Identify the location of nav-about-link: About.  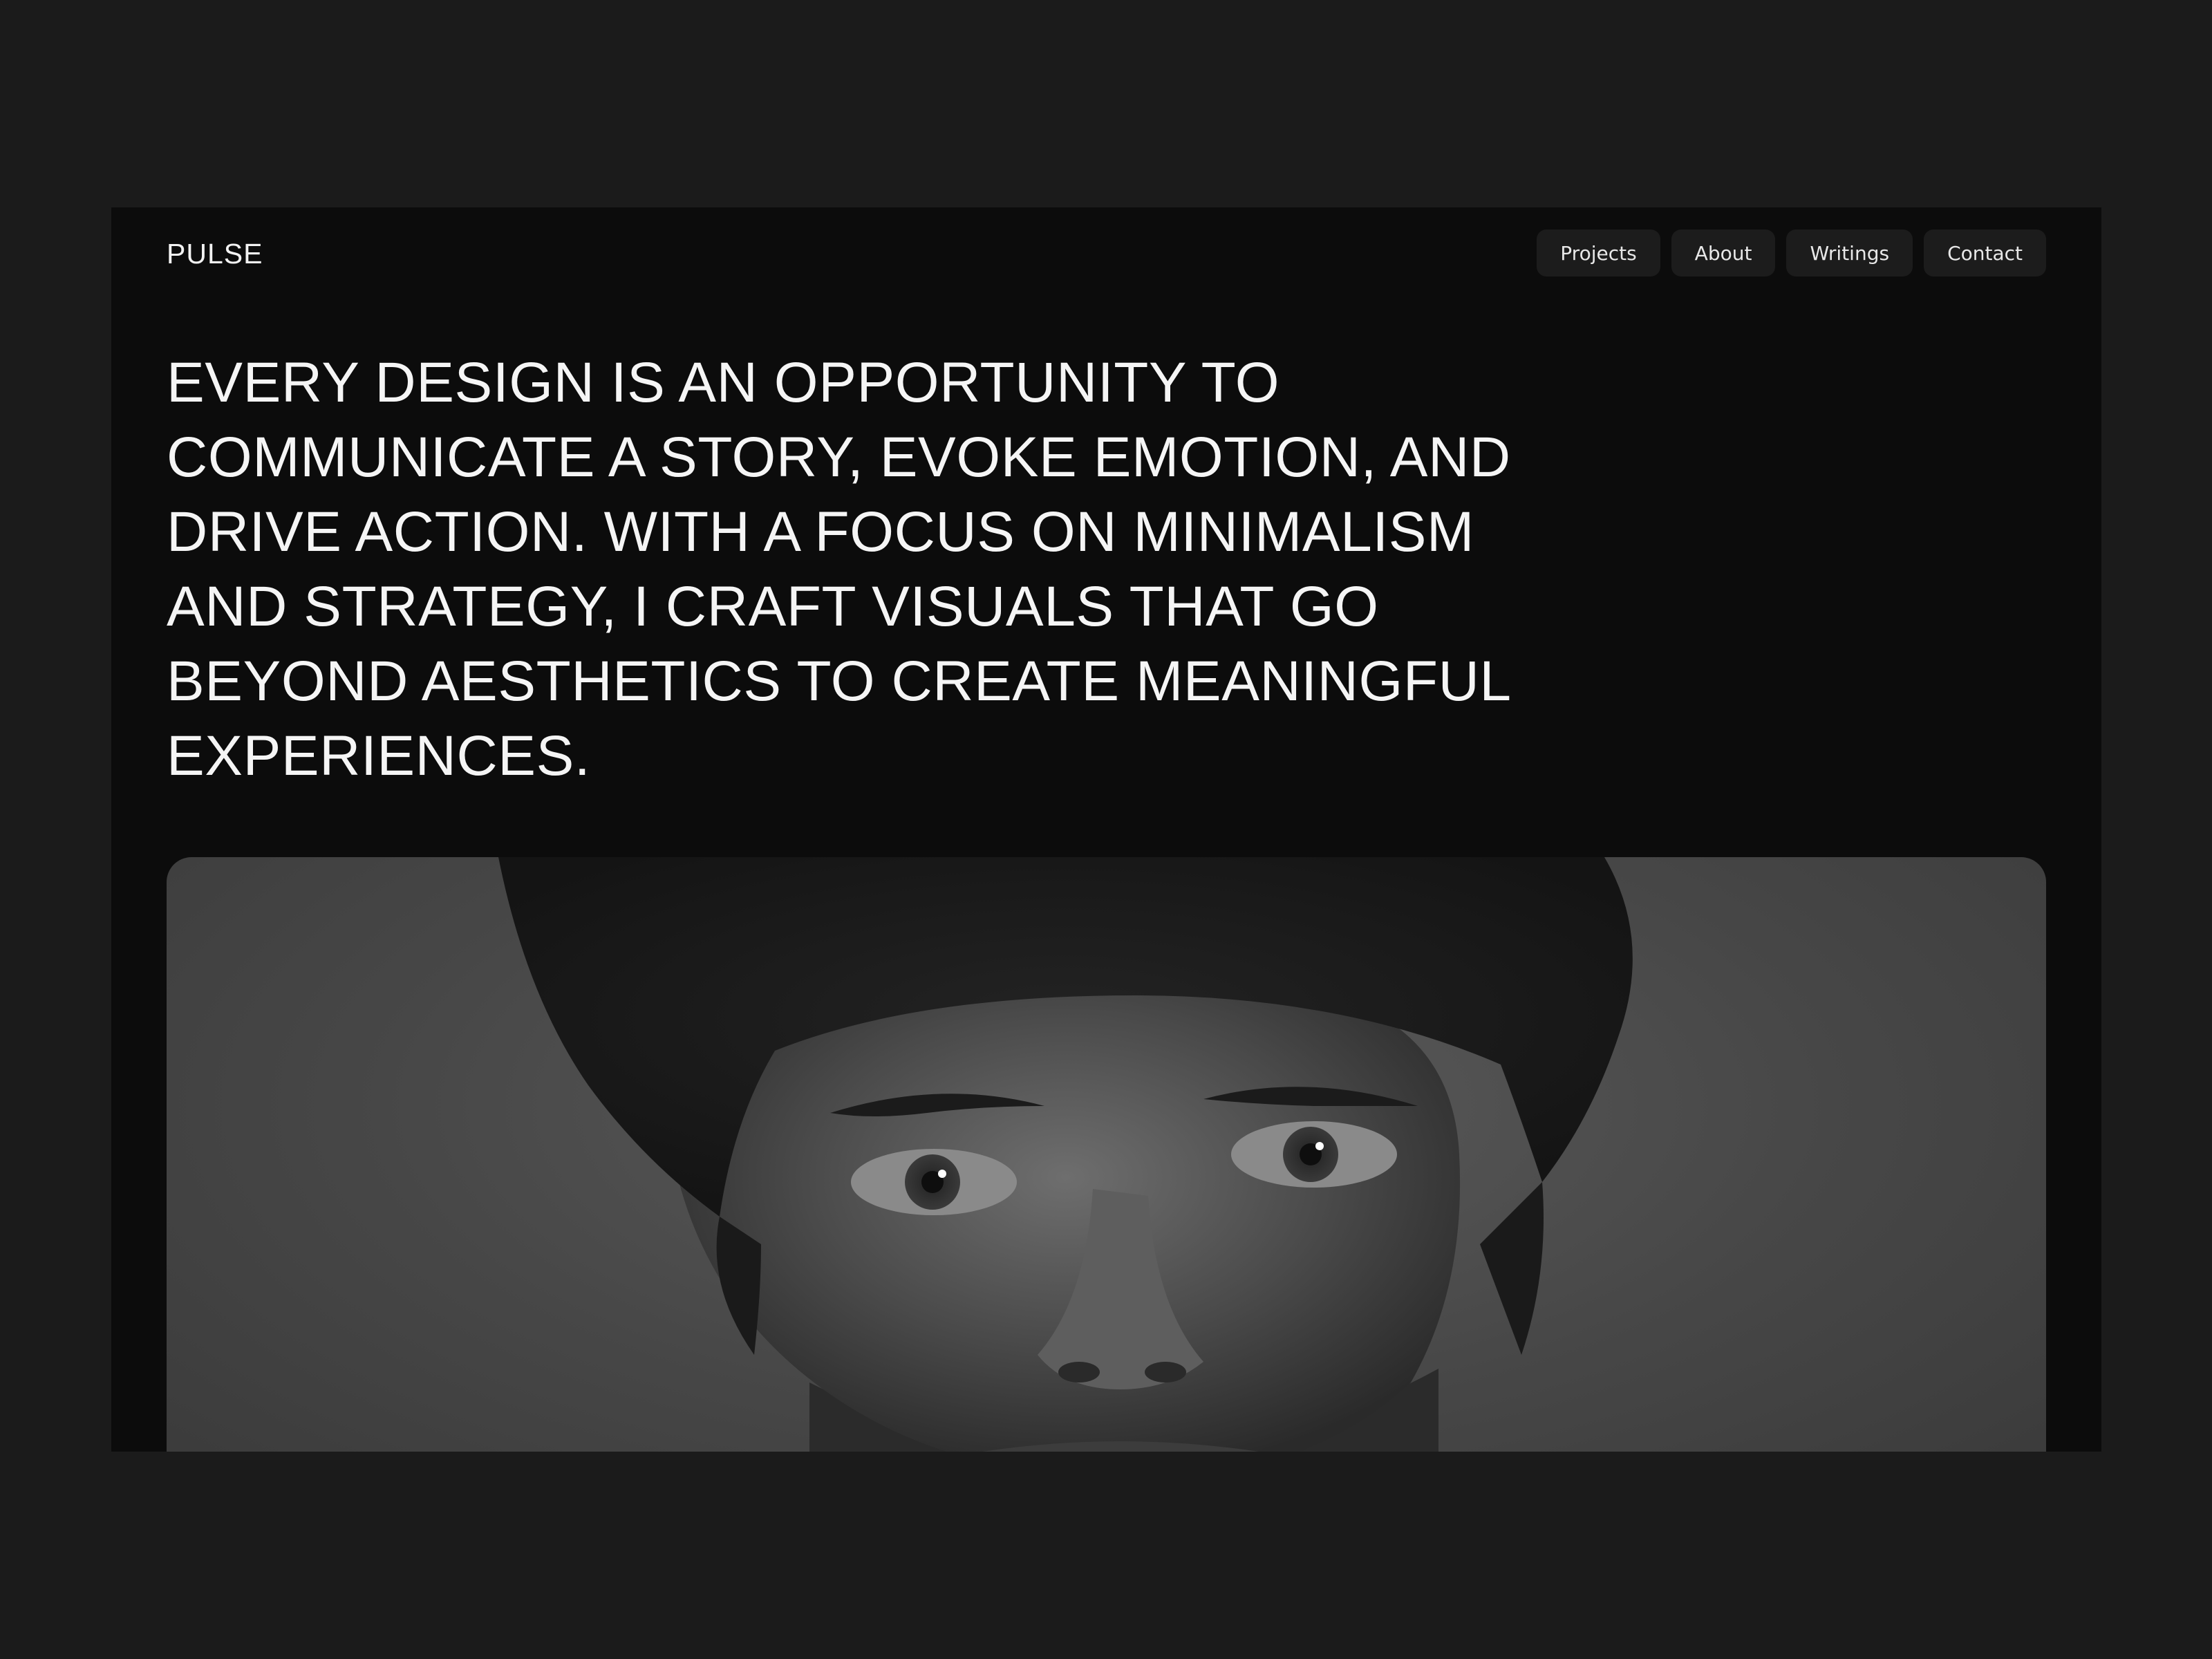
(1723, 252).